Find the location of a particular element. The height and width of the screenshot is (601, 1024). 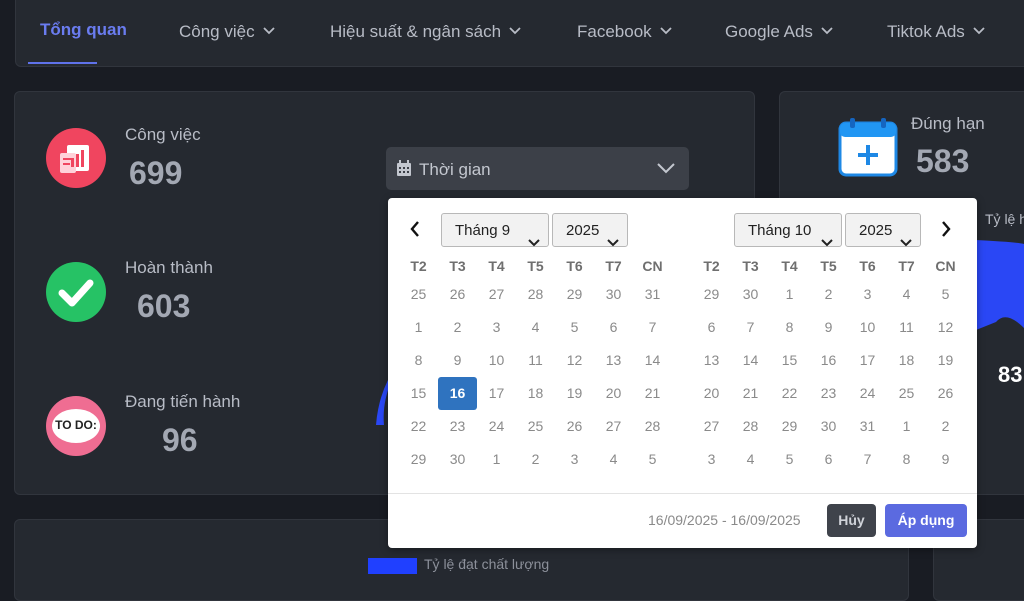

nav-tab-google-ads: Google Ads is located at coordinates (779, 31).